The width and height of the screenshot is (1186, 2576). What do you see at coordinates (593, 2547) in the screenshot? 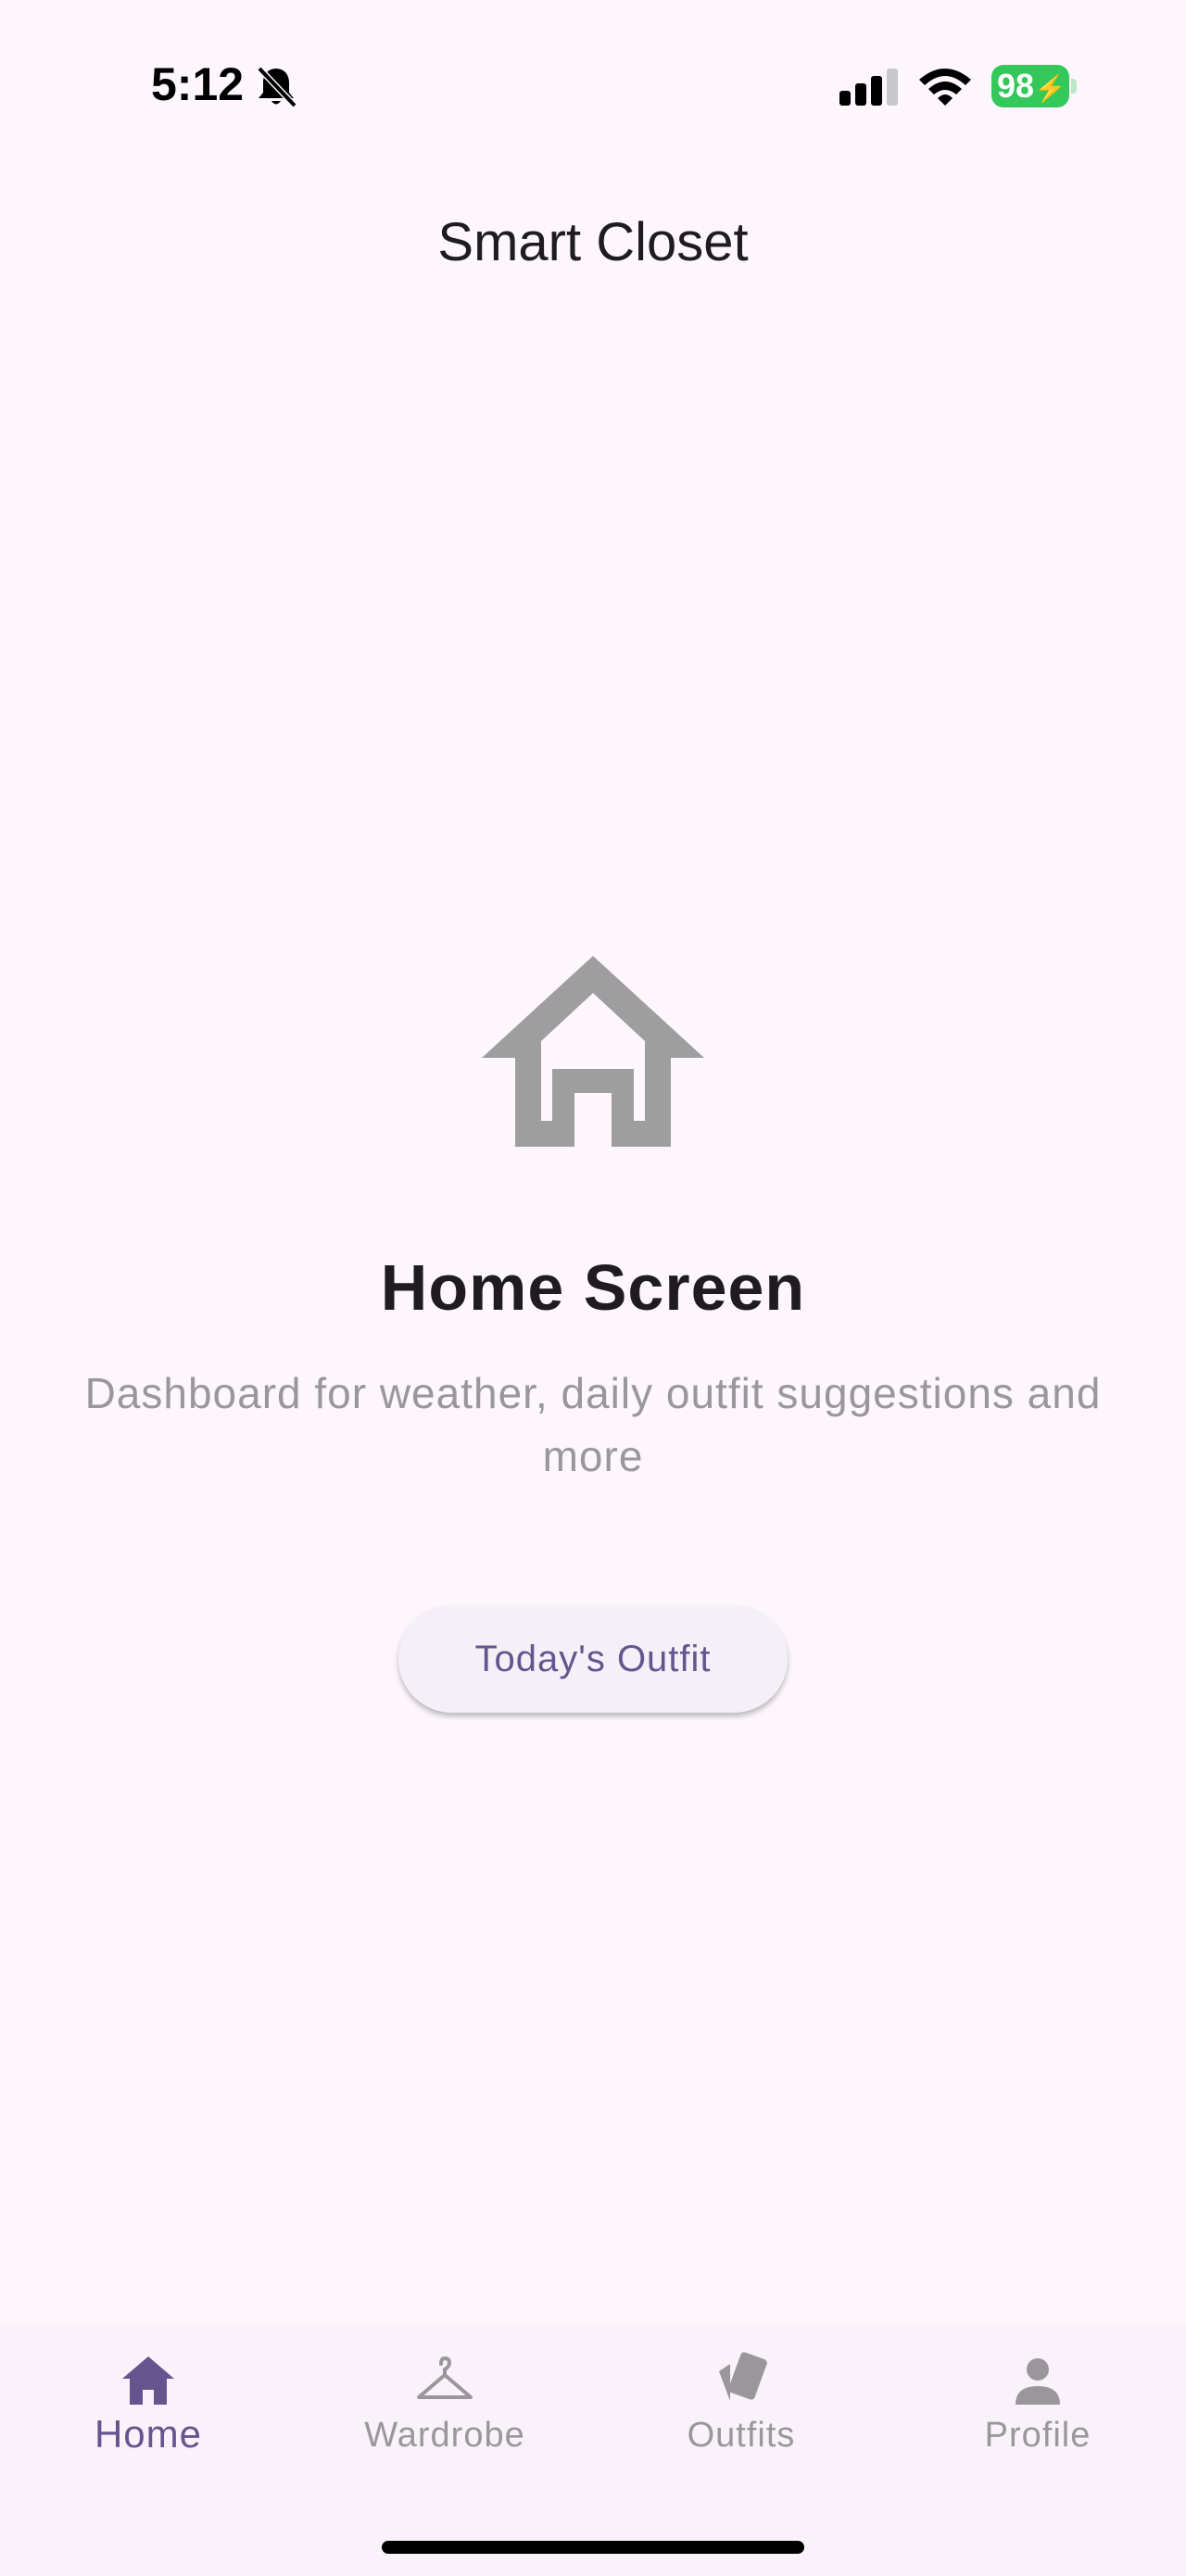
I see `home-indicator` at bounding box center [593, 2547].